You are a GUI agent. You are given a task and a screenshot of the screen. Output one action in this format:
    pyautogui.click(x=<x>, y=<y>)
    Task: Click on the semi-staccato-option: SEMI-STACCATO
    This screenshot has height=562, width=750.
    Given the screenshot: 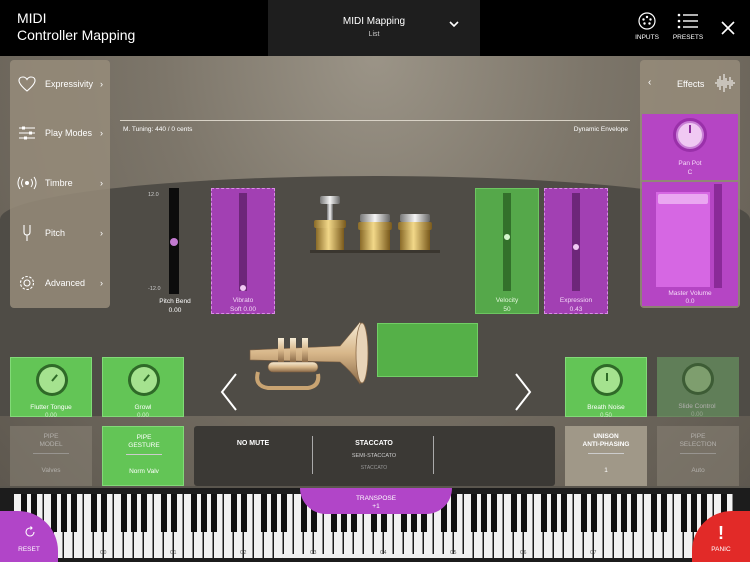 What is the action you would take?
    pyautogui.click(x=374, y=456)
    